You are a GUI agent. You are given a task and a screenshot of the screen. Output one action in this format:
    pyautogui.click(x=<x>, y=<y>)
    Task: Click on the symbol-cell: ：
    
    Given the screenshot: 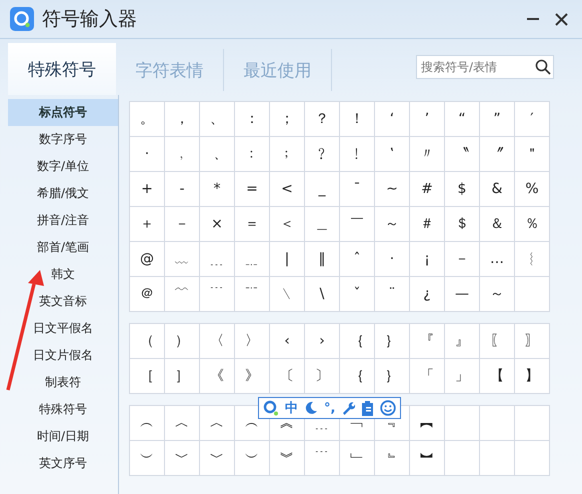 What is the action you would take?
    pyautogui.click(x=252, y=119)
    